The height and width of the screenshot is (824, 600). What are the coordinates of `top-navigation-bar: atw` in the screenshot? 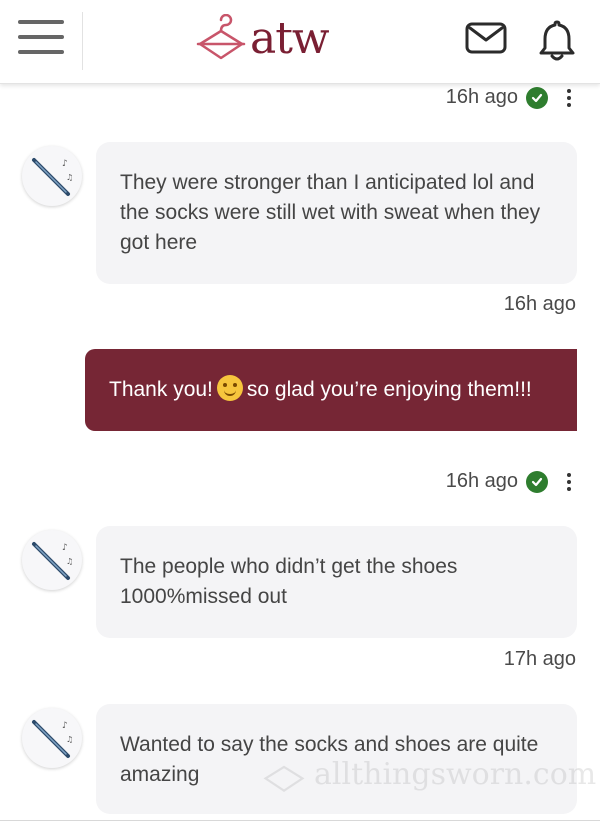 It's located at (300, 42).